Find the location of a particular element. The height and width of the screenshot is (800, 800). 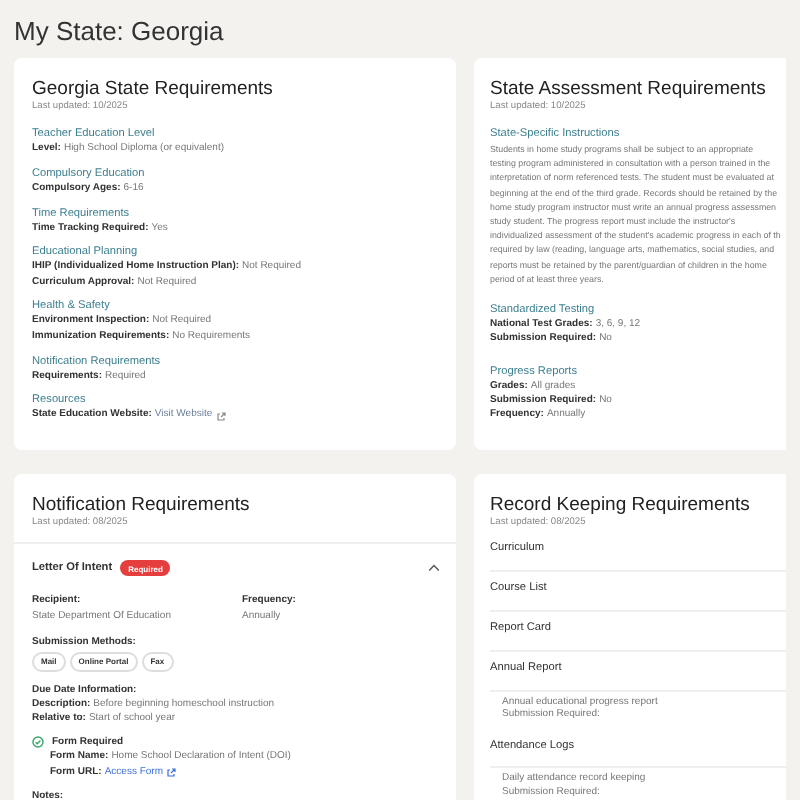

page-title: My State: Georgia is located at coordinates (120, 31).